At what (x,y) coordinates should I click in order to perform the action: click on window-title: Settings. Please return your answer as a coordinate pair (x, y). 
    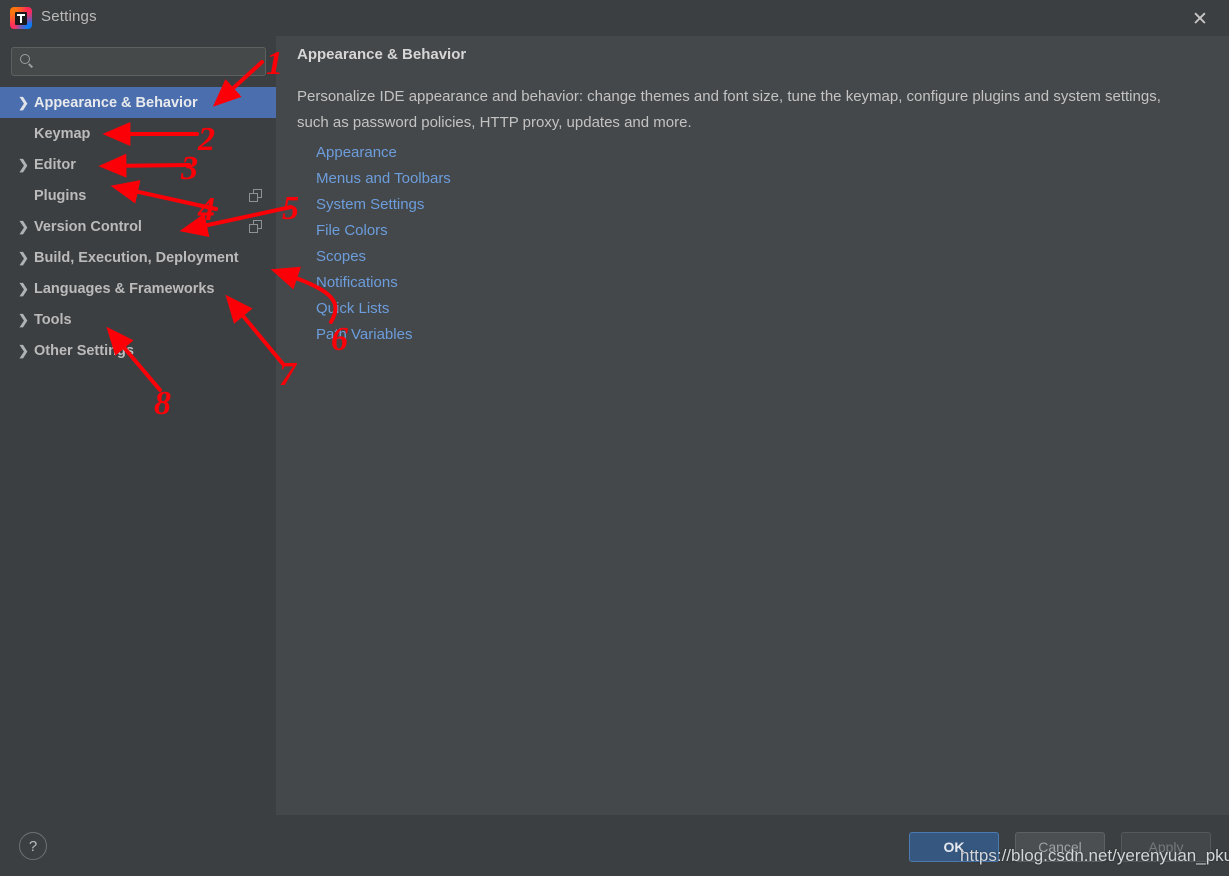
    Looking at the image, I should click on (69, 16).